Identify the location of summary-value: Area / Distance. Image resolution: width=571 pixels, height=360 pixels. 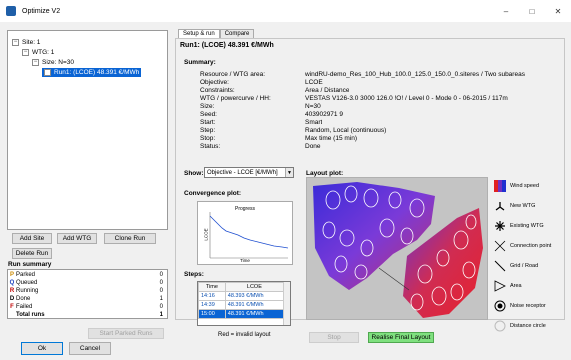
(327, 90).